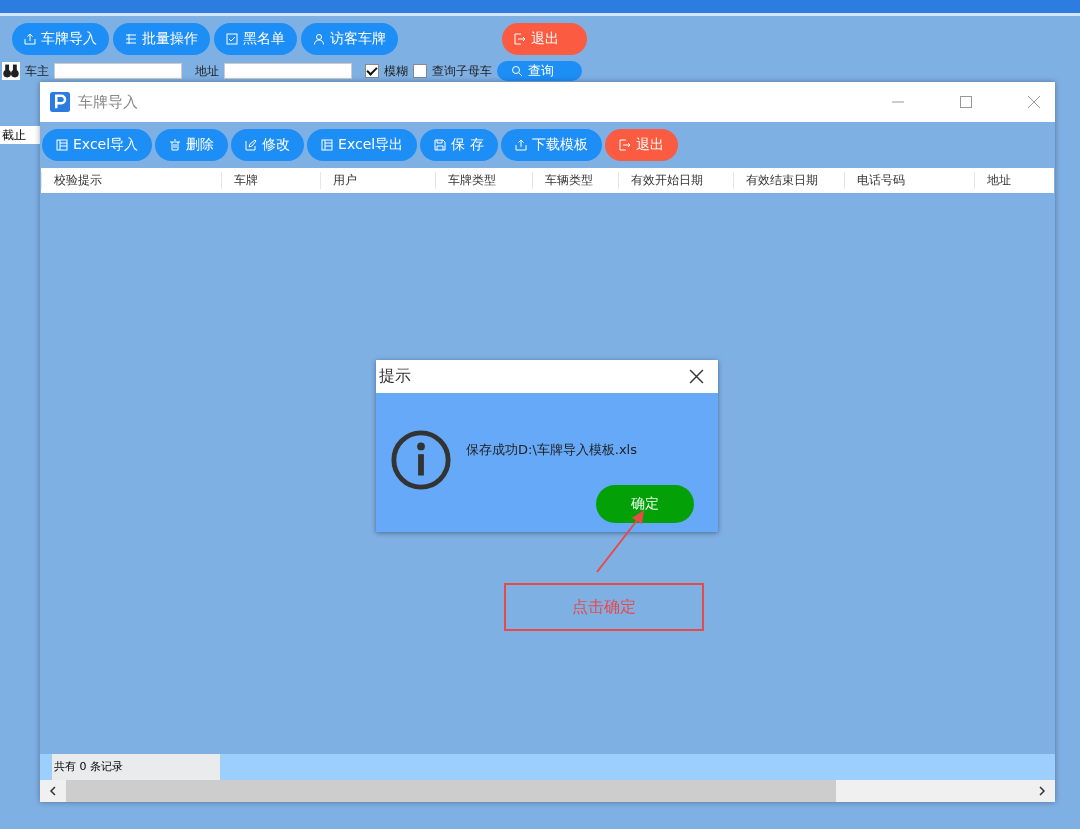 This screenshot has width=1080, height=829. What do you see at coordinates (788, 180) in the screenshot?
I see `column-header: 有效结束日期` at bounding box center [788, 180].